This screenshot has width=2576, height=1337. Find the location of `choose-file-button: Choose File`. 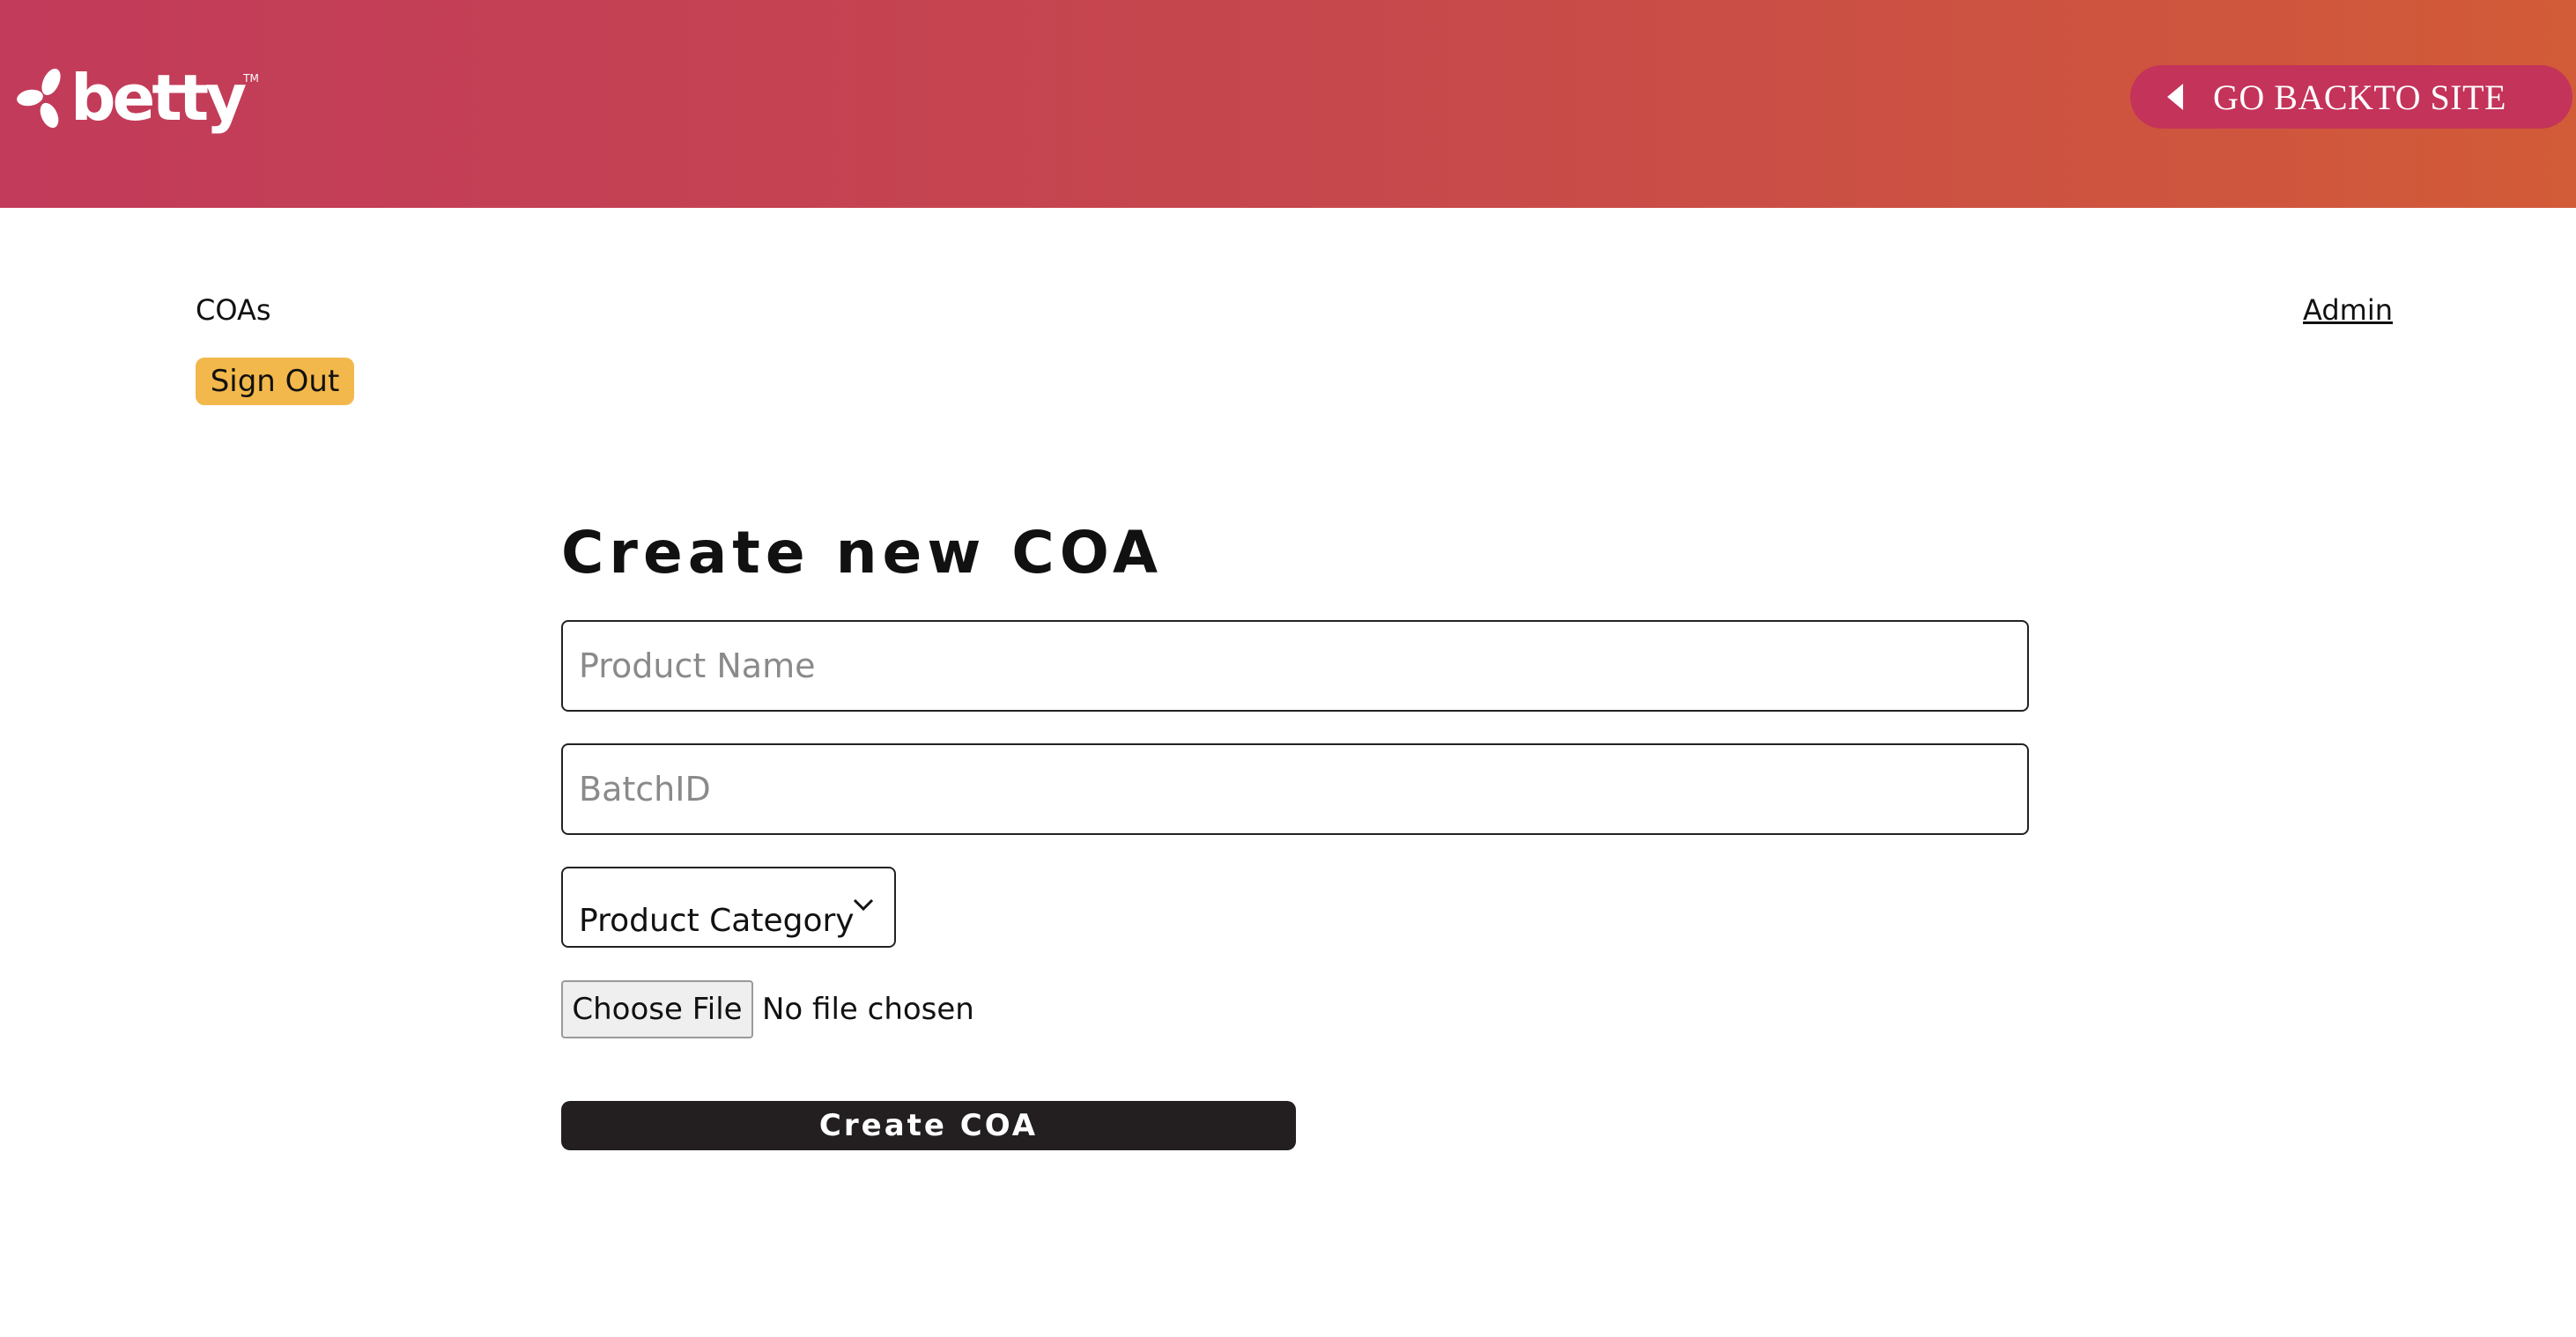

choose-file-button: Choose File is located at coordinates (657, 1009).